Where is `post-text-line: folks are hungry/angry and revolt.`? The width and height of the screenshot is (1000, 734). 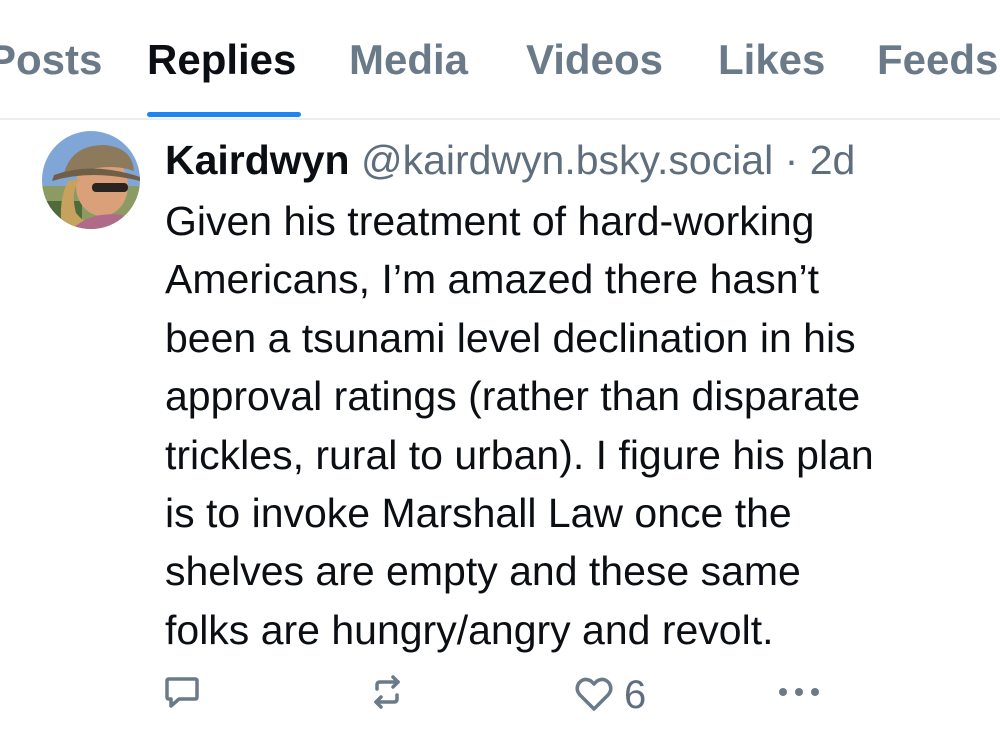
post-text-line: folks are hungry/angry and revolt. is located at coordinates (469, 629).